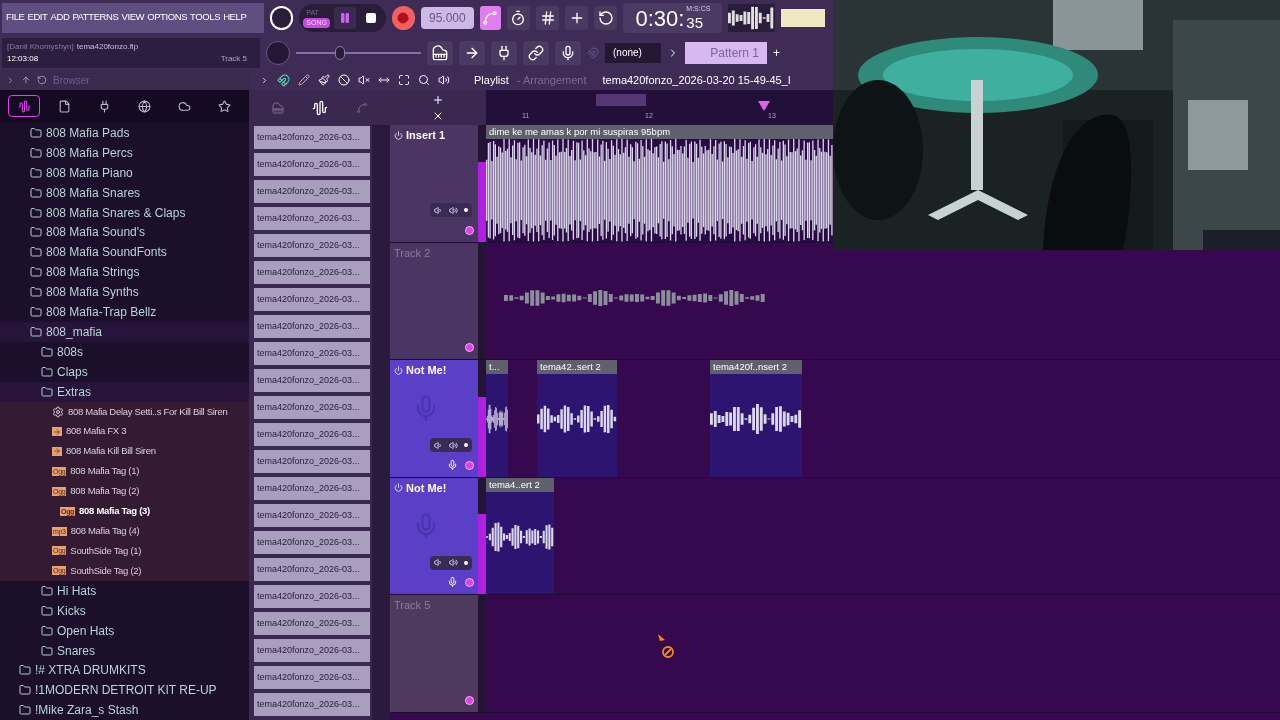  Describe the element at coordinates (504, 52) in the screenshot. I see `plugin-button` at that location.